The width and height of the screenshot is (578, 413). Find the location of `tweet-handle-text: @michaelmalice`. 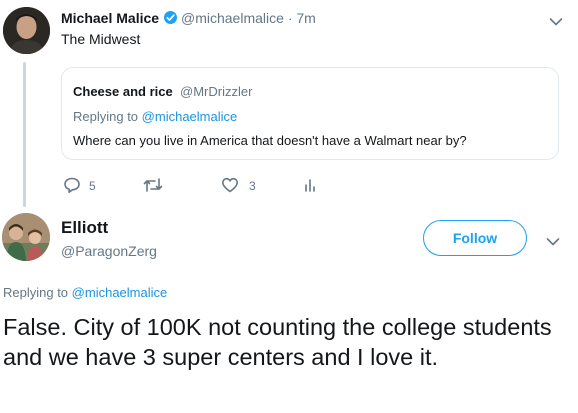

tweet-handle-text: @michaelmalice is located at coordinates (232, 18).